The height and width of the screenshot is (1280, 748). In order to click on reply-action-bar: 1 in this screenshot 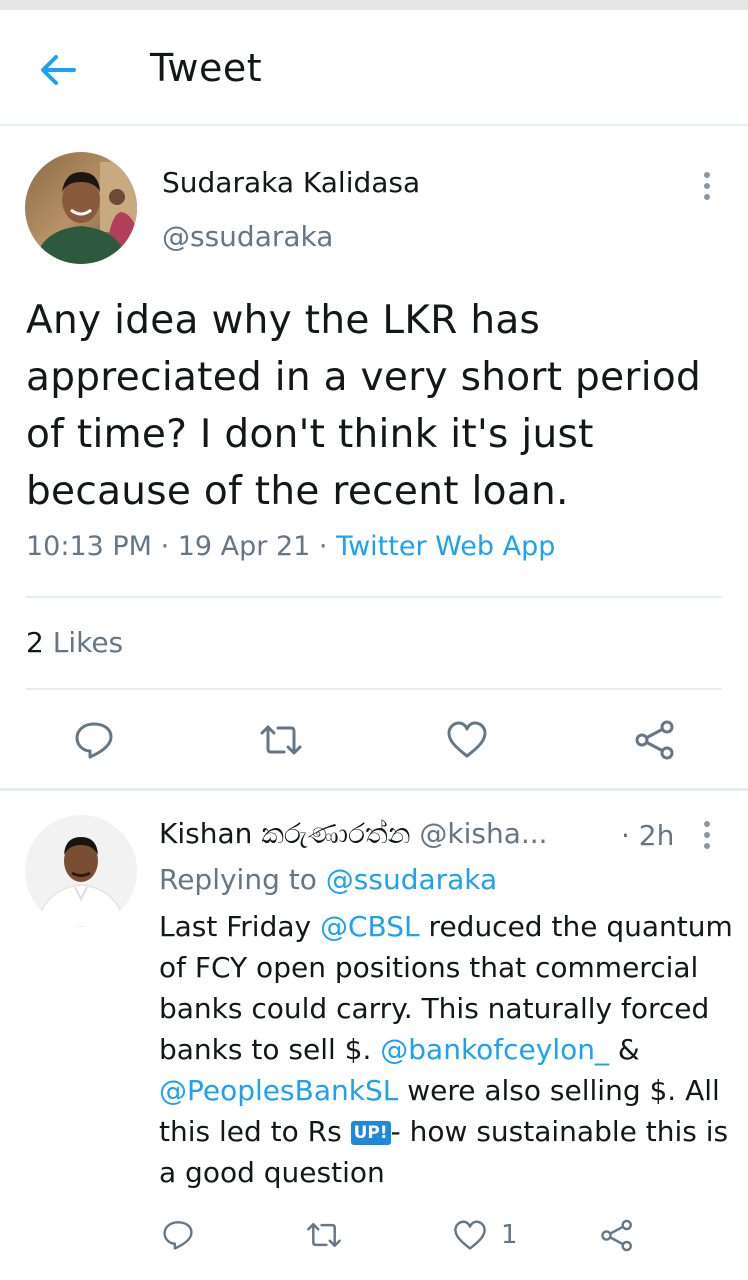, I will do `click(374, 1235)`.